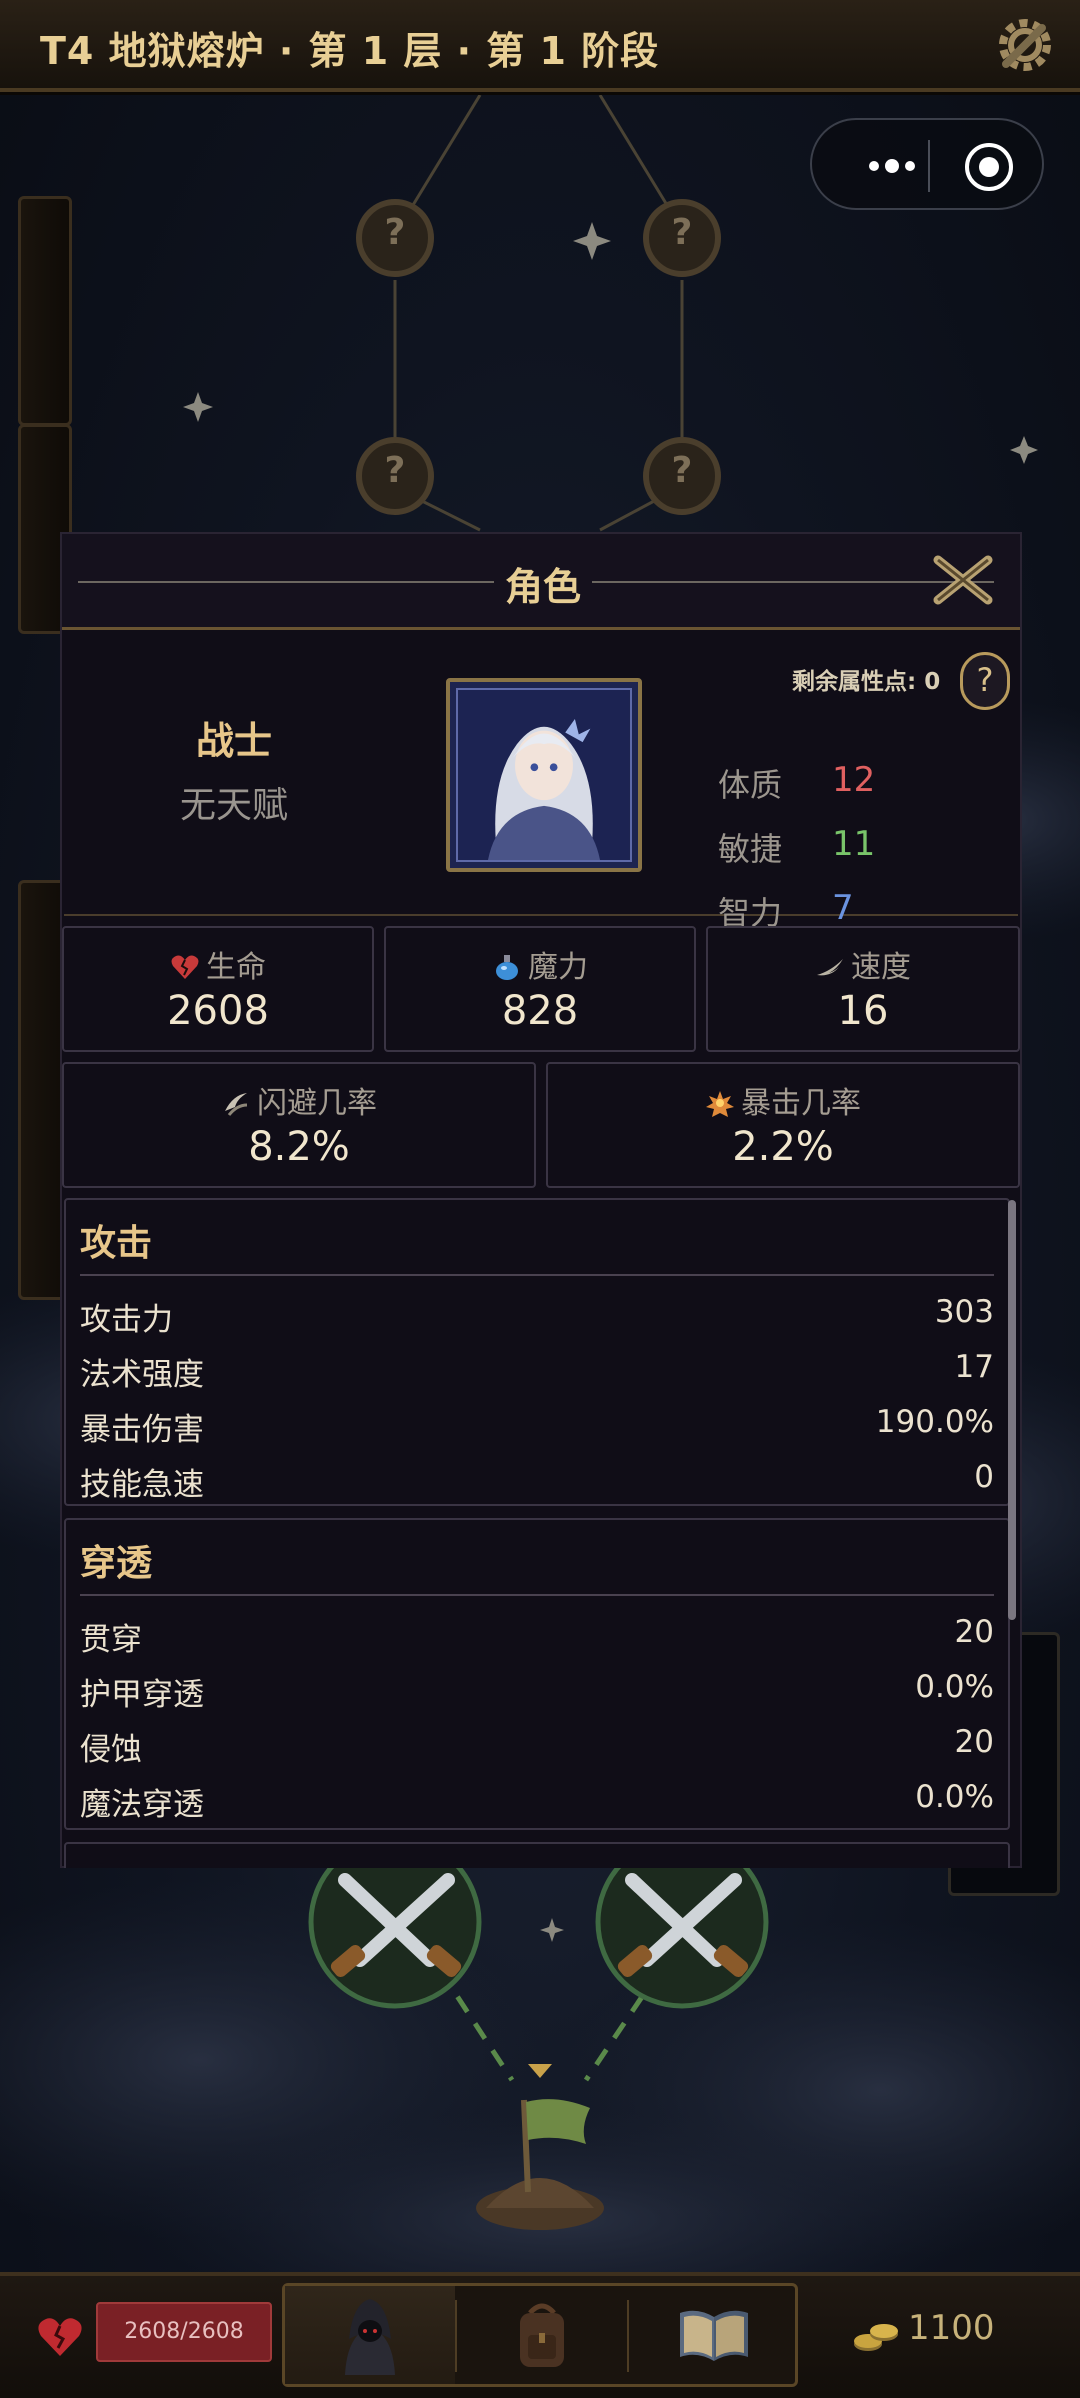 The height and width of the screenshot is (2398, 1080). Describe the element at coordinates (1025, 45) in the screenshot. I see `settings-gear-icon` at that location.